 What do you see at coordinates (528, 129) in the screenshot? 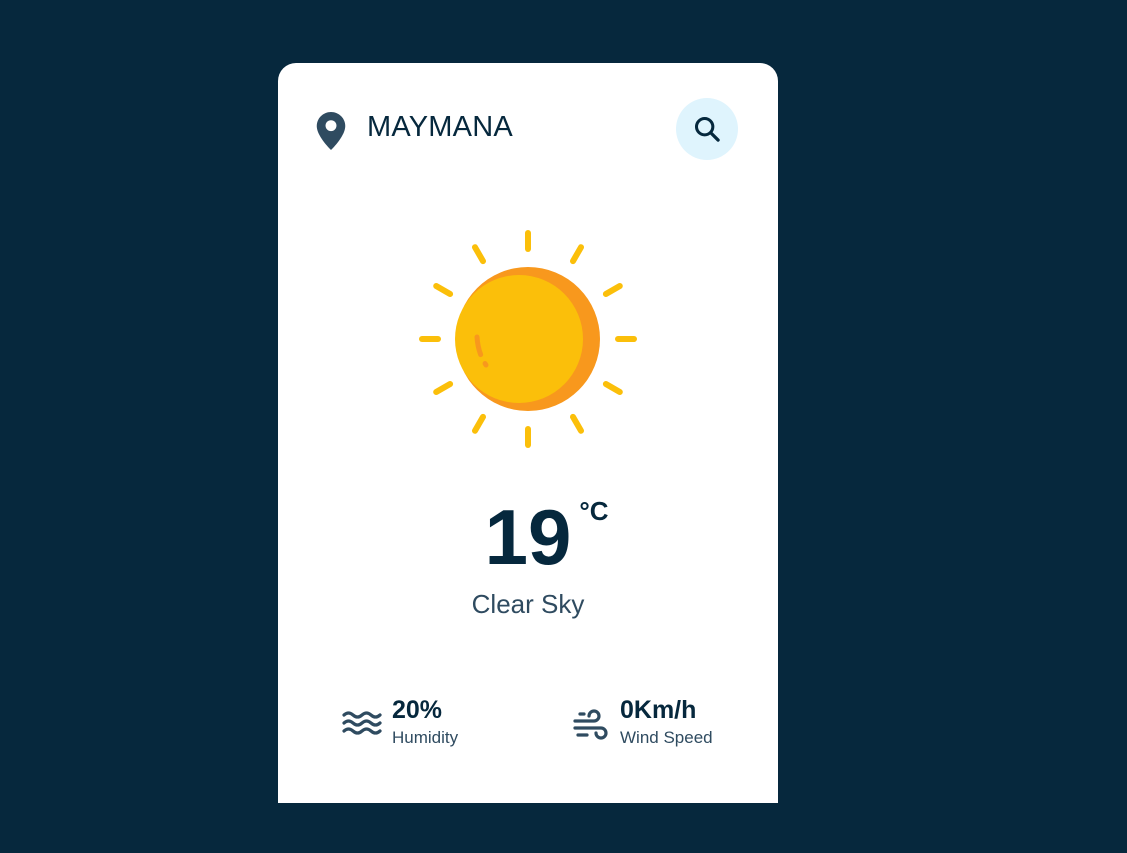
I see `weather-header: MAYMANA` at bounding box center [528, 129].